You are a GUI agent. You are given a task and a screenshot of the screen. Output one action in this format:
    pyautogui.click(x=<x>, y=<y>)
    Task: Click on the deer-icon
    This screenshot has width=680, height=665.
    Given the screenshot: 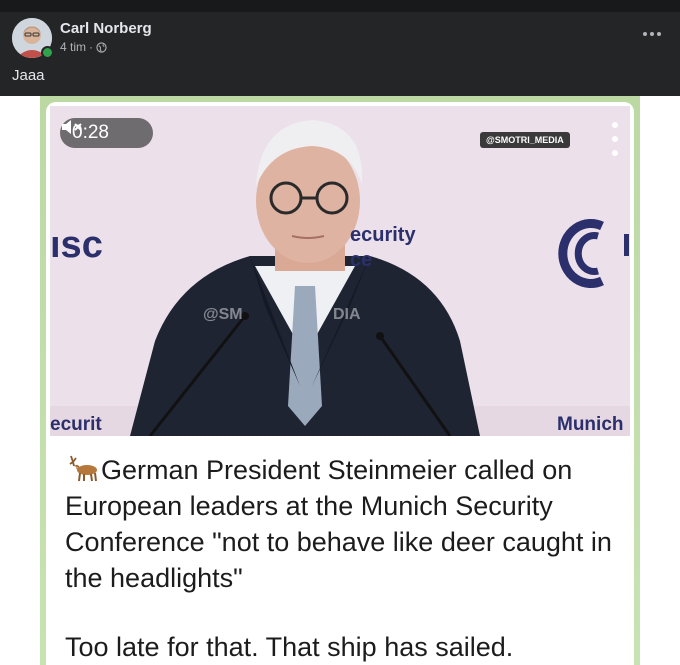 What is the action you would take?
    pyautogui.click(x=83, y=468)
    